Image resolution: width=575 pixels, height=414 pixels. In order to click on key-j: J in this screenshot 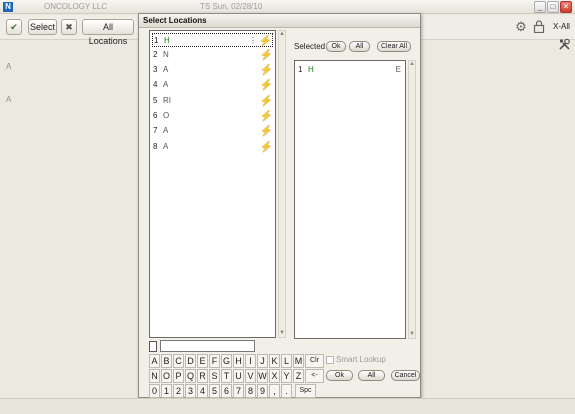, I will do `click(262, 361)`.